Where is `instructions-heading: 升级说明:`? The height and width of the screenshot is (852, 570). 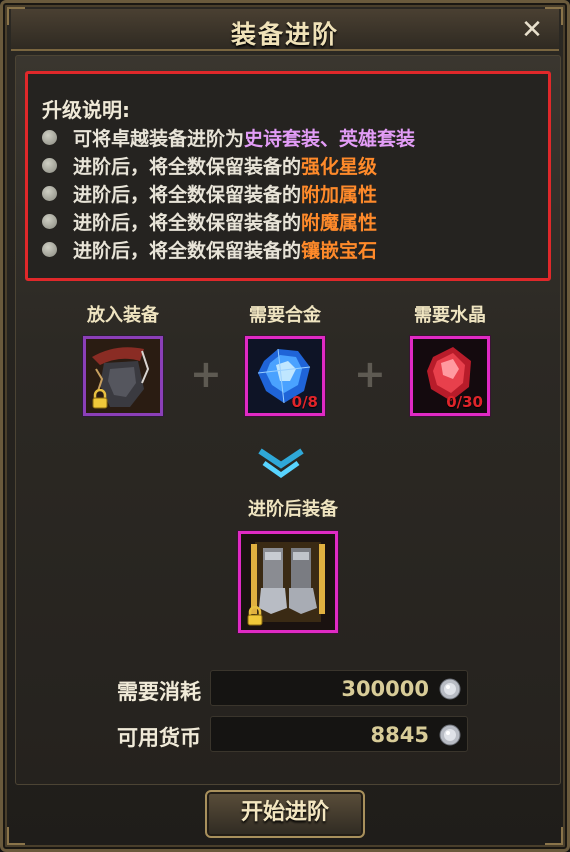
instructions-heading: 升级说明: is located at coordinates (86, 110).